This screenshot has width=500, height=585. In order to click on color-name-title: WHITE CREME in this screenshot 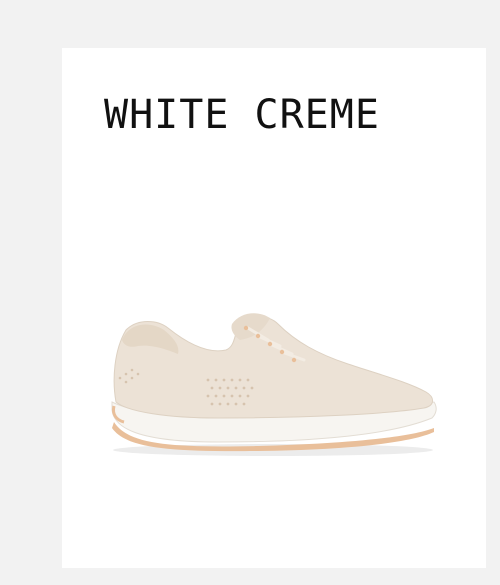, I will do `click(242, 115)`.